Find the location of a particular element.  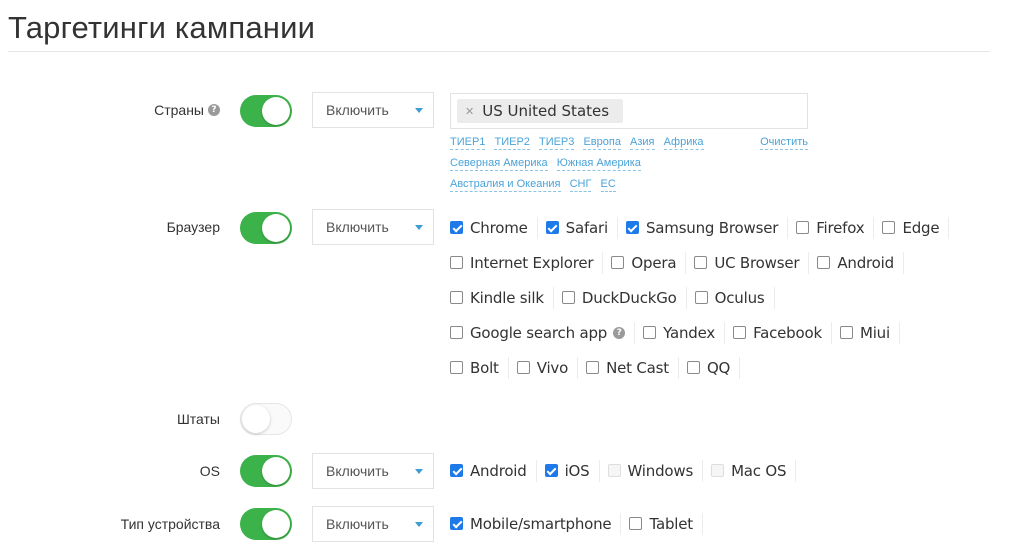

checkbox-label: Windows is located at coordinates (660, 470).